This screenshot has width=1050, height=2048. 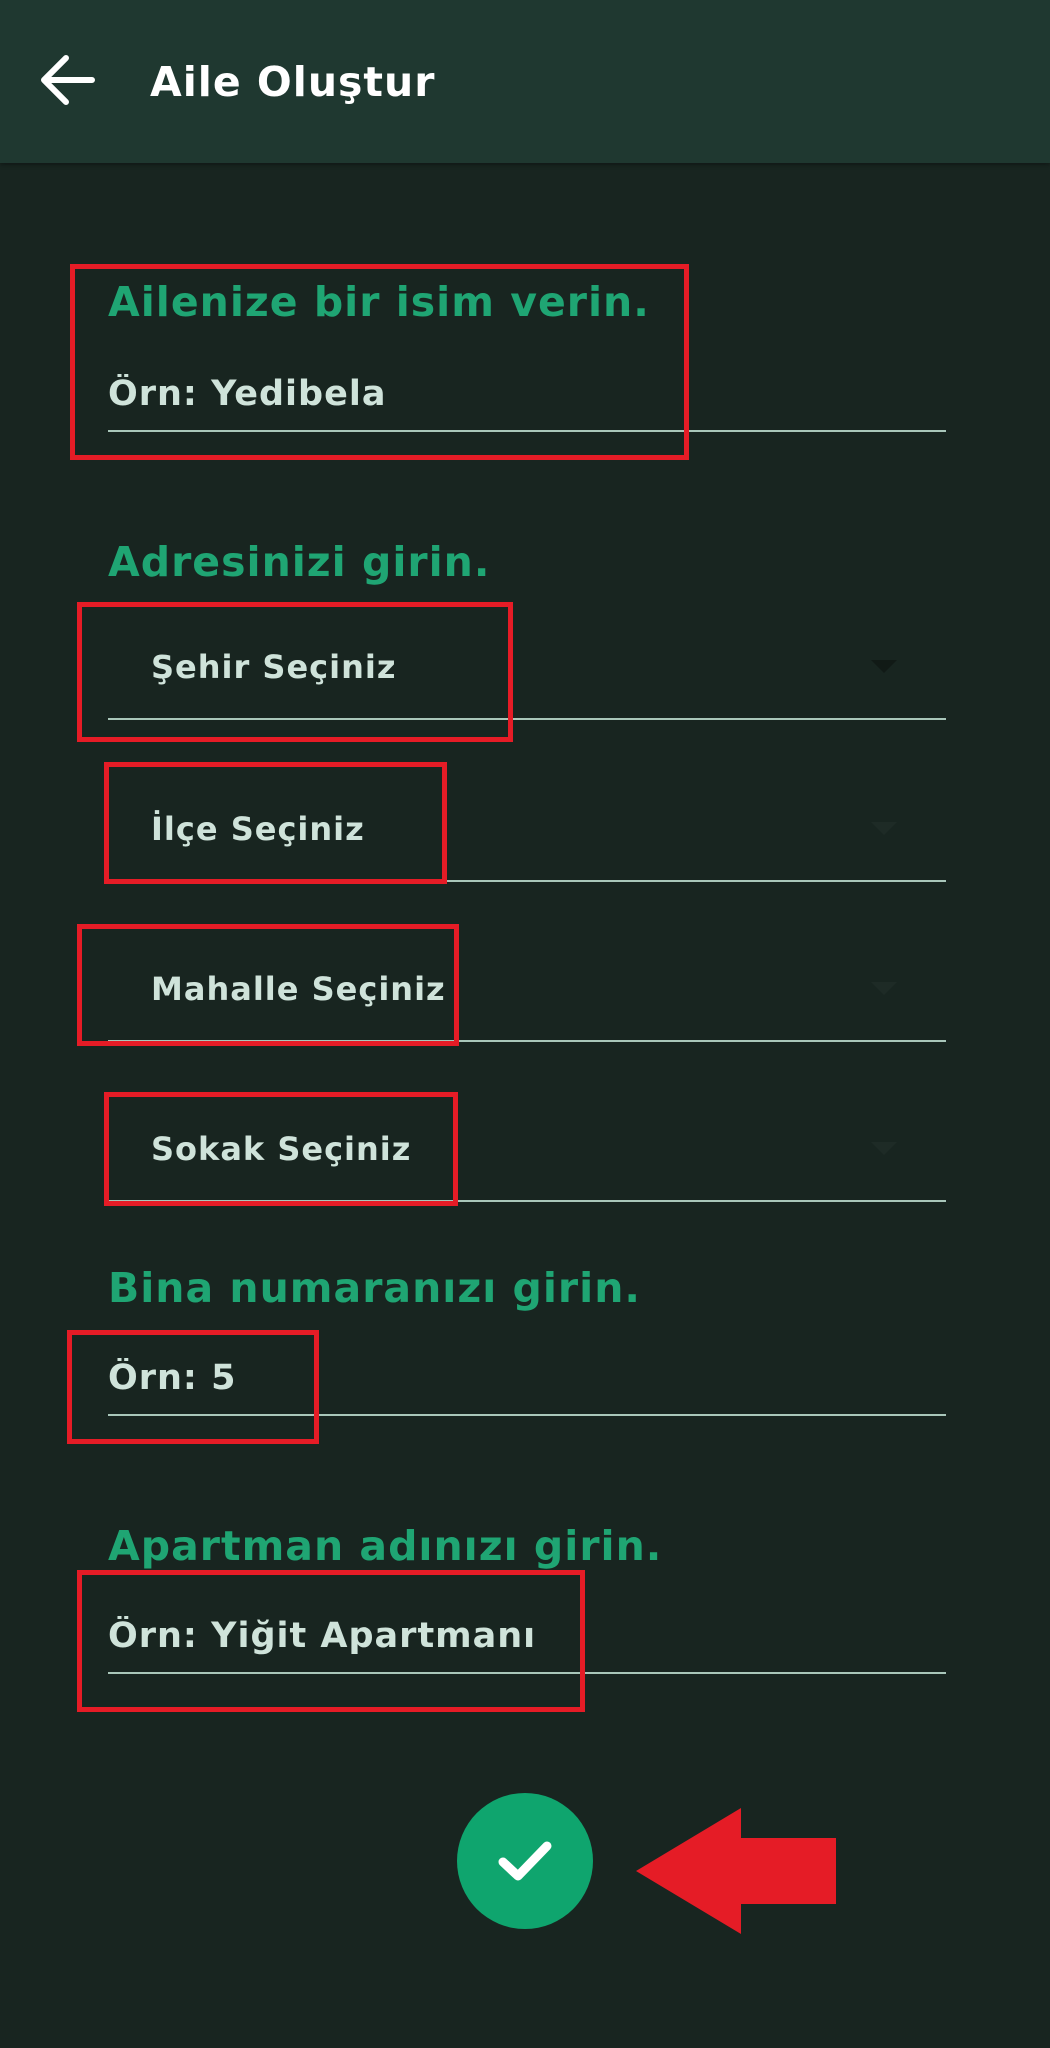 I want to click on red-arrow-left-icon, so click(x=736, y=1871).